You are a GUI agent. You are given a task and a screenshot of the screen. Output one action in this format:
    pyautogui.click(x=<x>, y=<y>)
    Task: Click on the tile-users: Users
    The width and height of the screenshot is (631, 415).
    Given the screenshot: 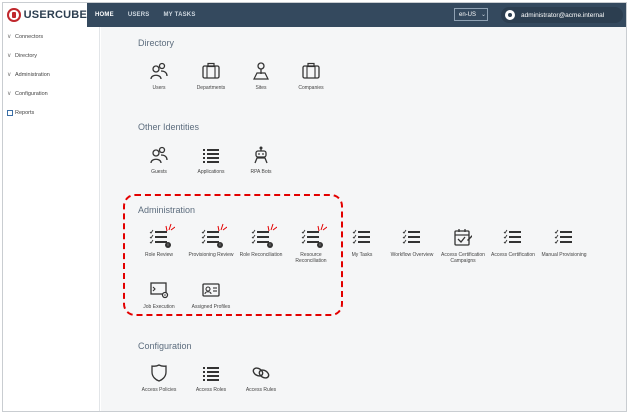 What is the action you would take?
    pyautogui.click(x=159, y=76)
    